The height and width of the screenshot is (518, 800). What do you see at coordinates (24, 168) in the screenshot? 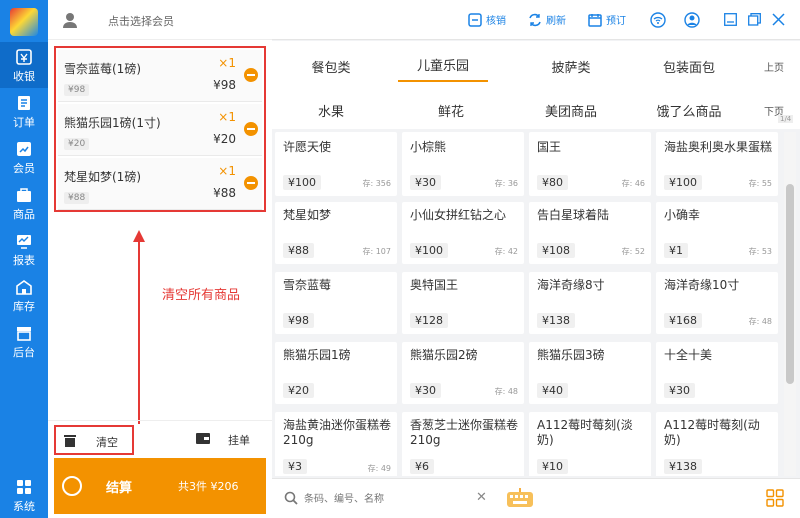
I see `nav-members-label: 会员` at bounding box center [24, 168].